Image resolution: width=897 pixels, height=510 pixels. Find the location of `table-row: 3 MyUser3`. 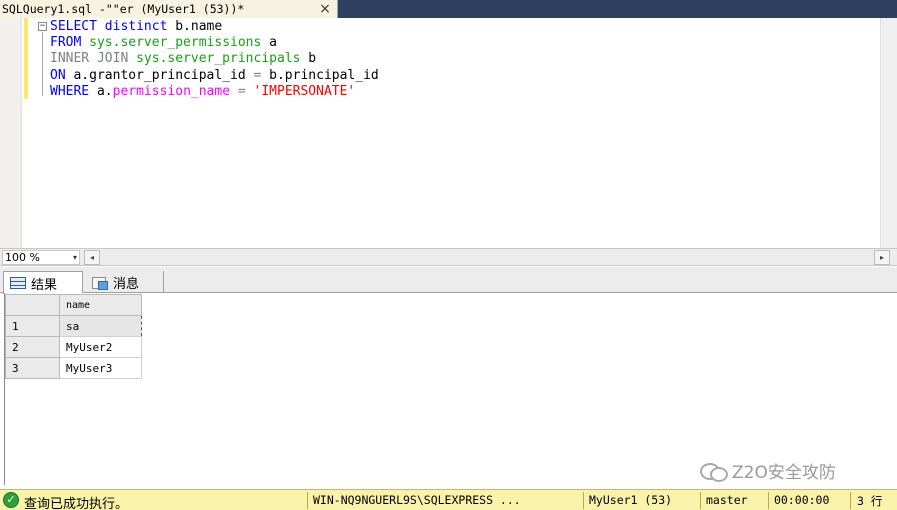

table-row: 3 MyUser3 is located at coordinates (73, 368).